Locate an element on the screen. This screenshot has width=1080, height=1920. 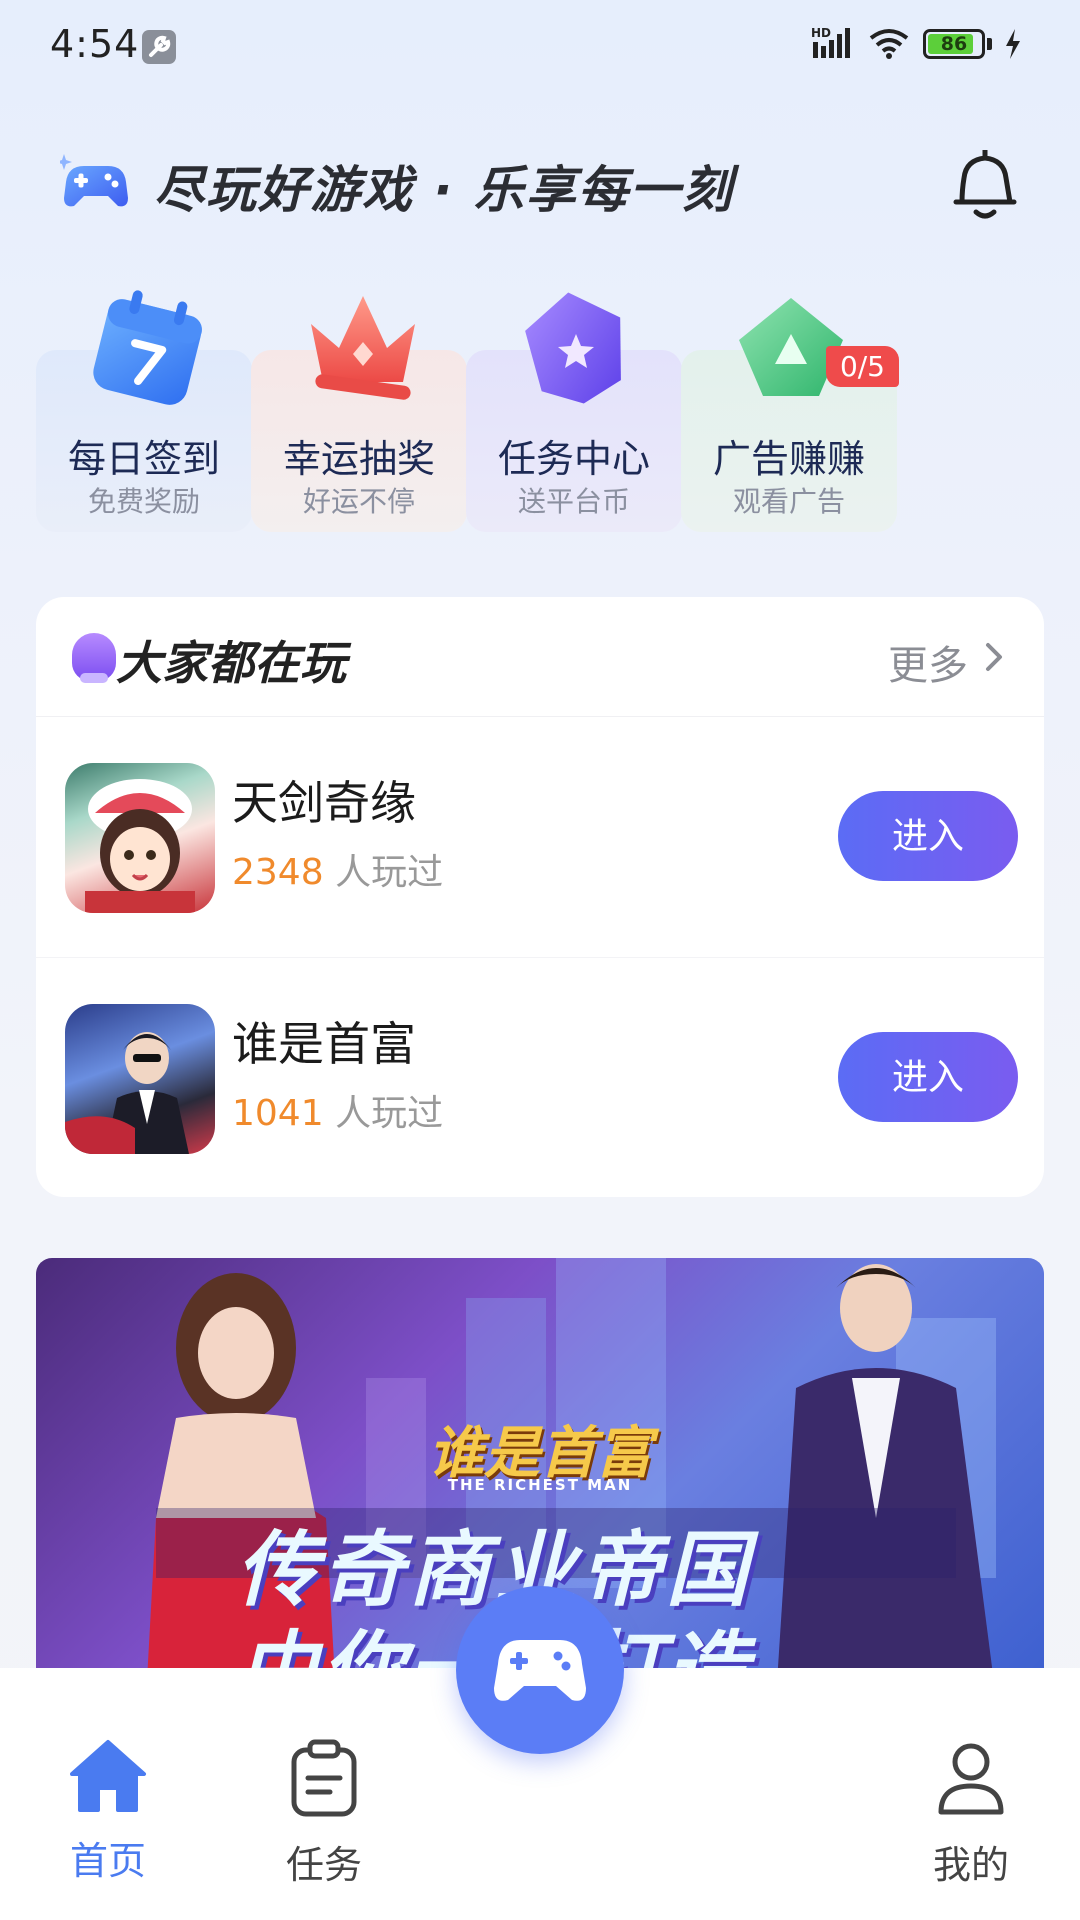
quick-action-subtitle: 观看广告 is located at coordinates (788, 501).